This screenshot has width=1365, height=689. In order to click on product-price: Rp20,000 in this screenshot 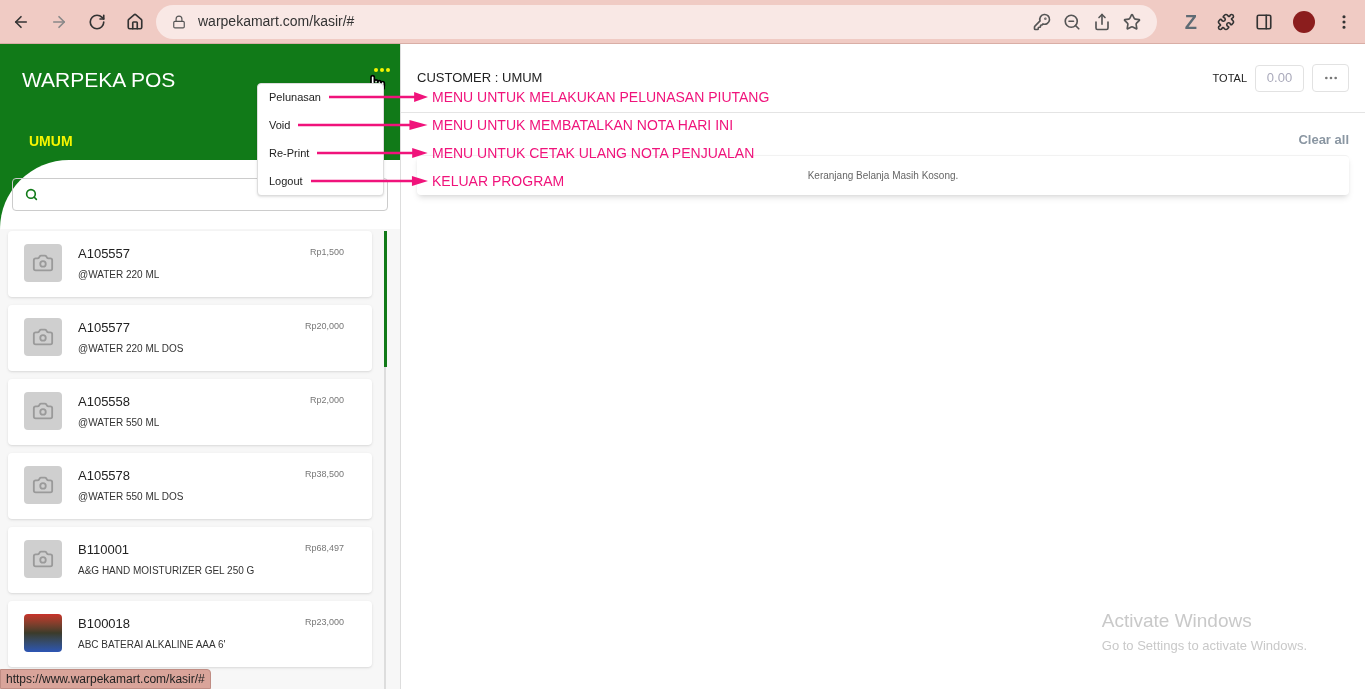, I will do `click(324, 326)`.